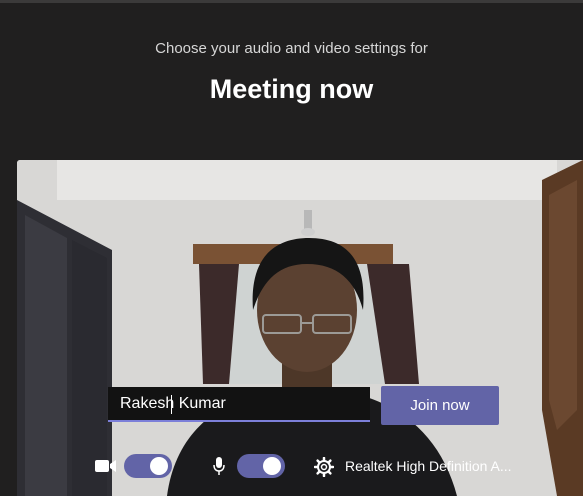 The image size is (583, 496). I want to click on camera-toggle-knob, so click(159, 466).